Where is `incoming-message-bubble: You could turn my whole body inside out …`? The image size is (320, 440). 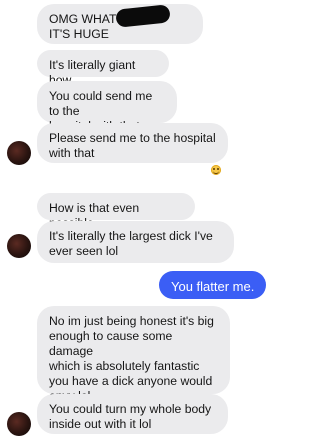 incoming-message-bubble: You could turn my whole body inside out … is located at coordinates (132, 414).